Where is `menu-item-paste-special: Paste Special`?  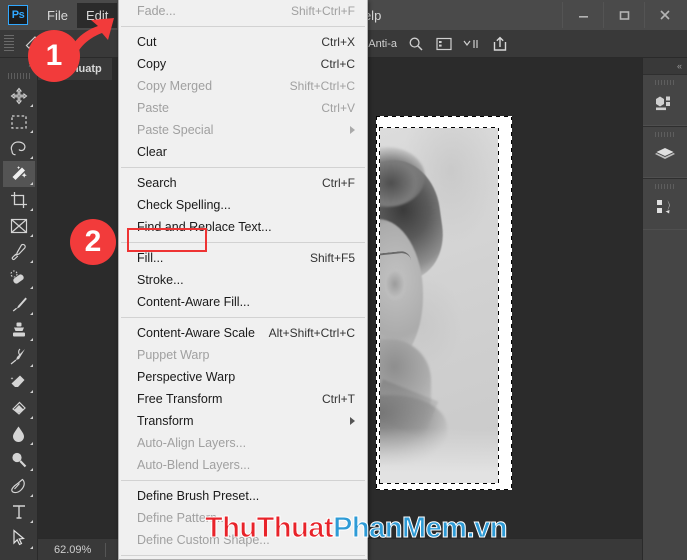
menu-item-paste-special: Paste Special is located at coordinates (243, 130).